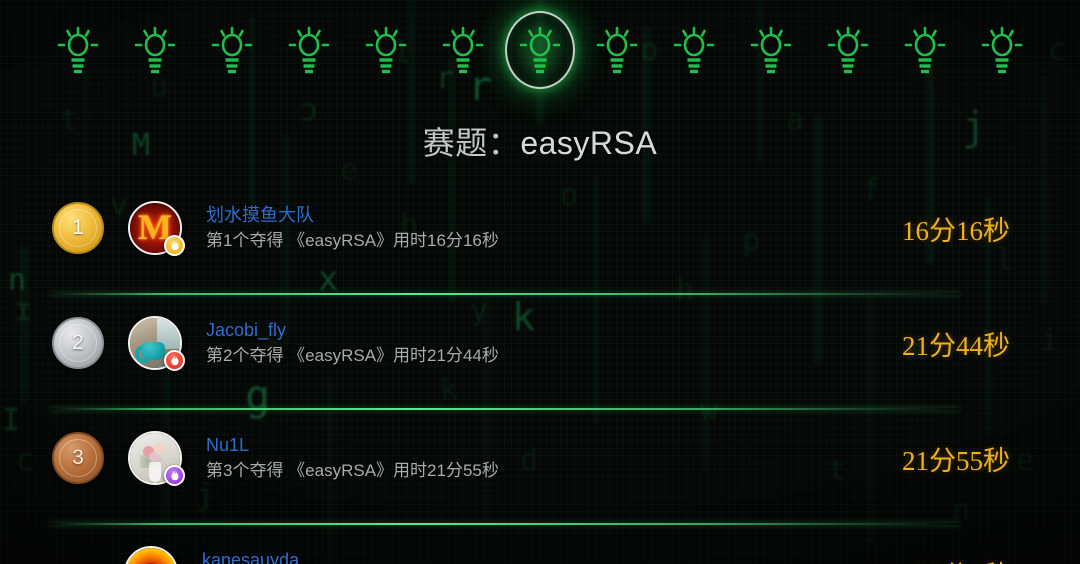 The image size is (1080, 564). I want to click on solve-description: 第3个夺得 《easyRSA》用时21分55秒, so click(352, 470).